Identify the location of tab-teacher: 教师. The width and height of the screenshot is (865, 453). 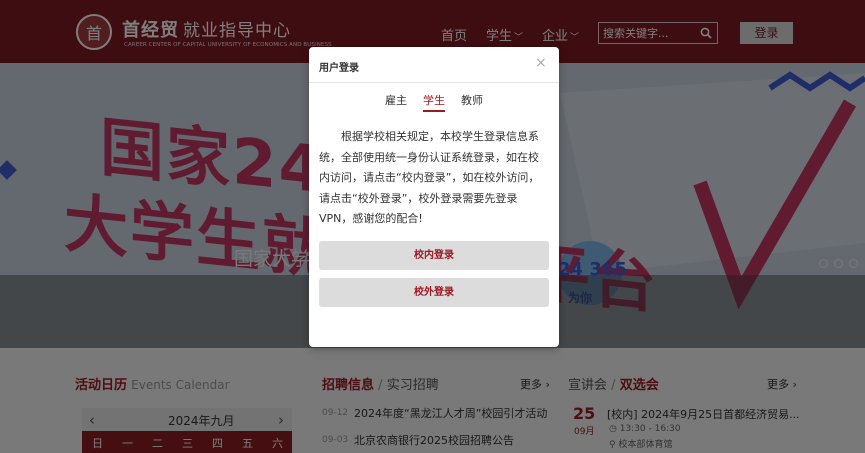
(472, 100).